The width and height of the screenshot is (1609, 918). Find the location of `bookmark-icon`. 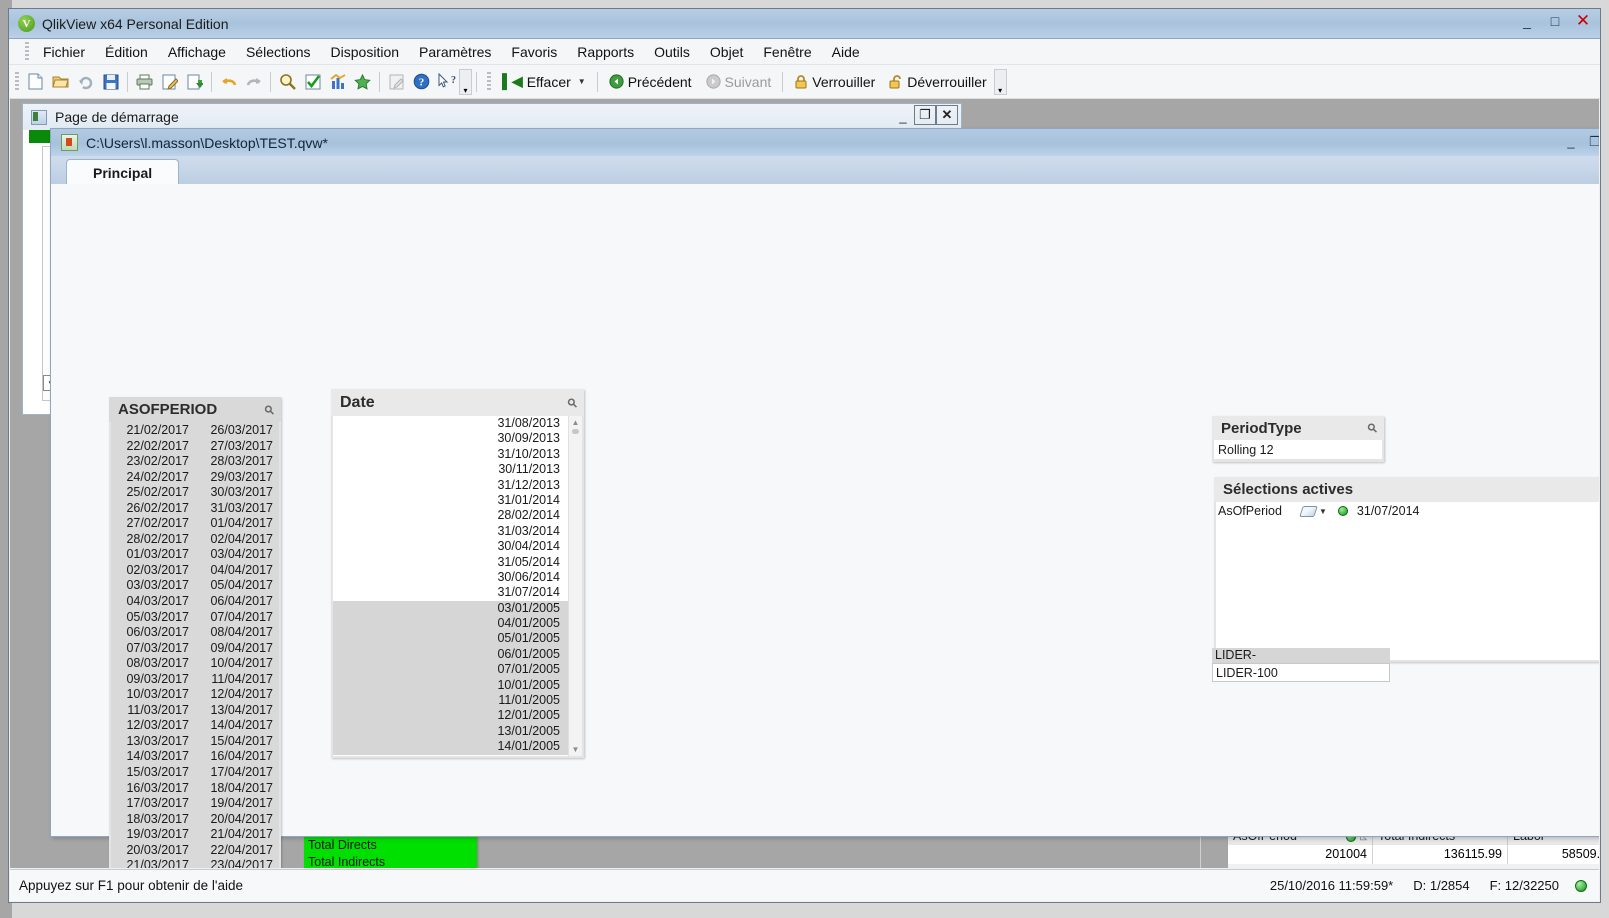

bookmark-icon is located at coordinates (362, 81).